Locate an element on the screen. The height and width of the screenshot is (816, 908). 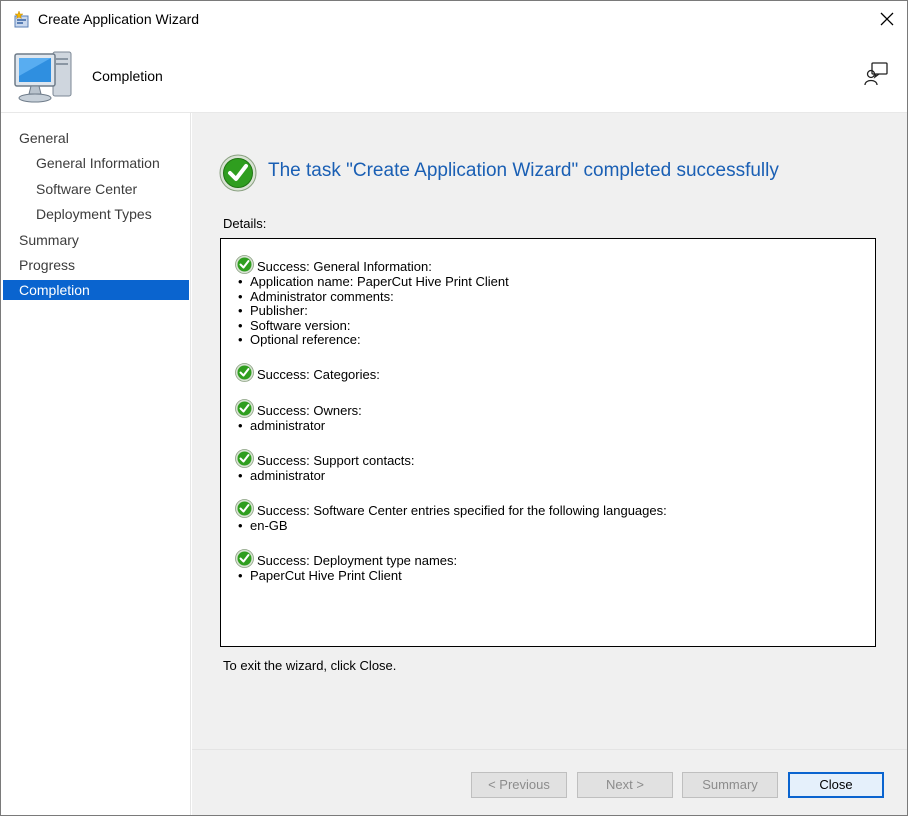
page-title: Completion is located at coordinates (127, 76).